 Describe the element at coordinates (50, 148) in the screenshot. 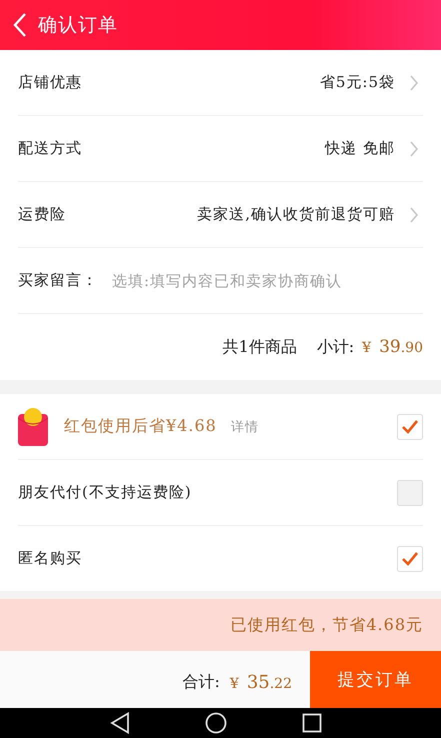

I see `row-label: 配送方式` at that location.